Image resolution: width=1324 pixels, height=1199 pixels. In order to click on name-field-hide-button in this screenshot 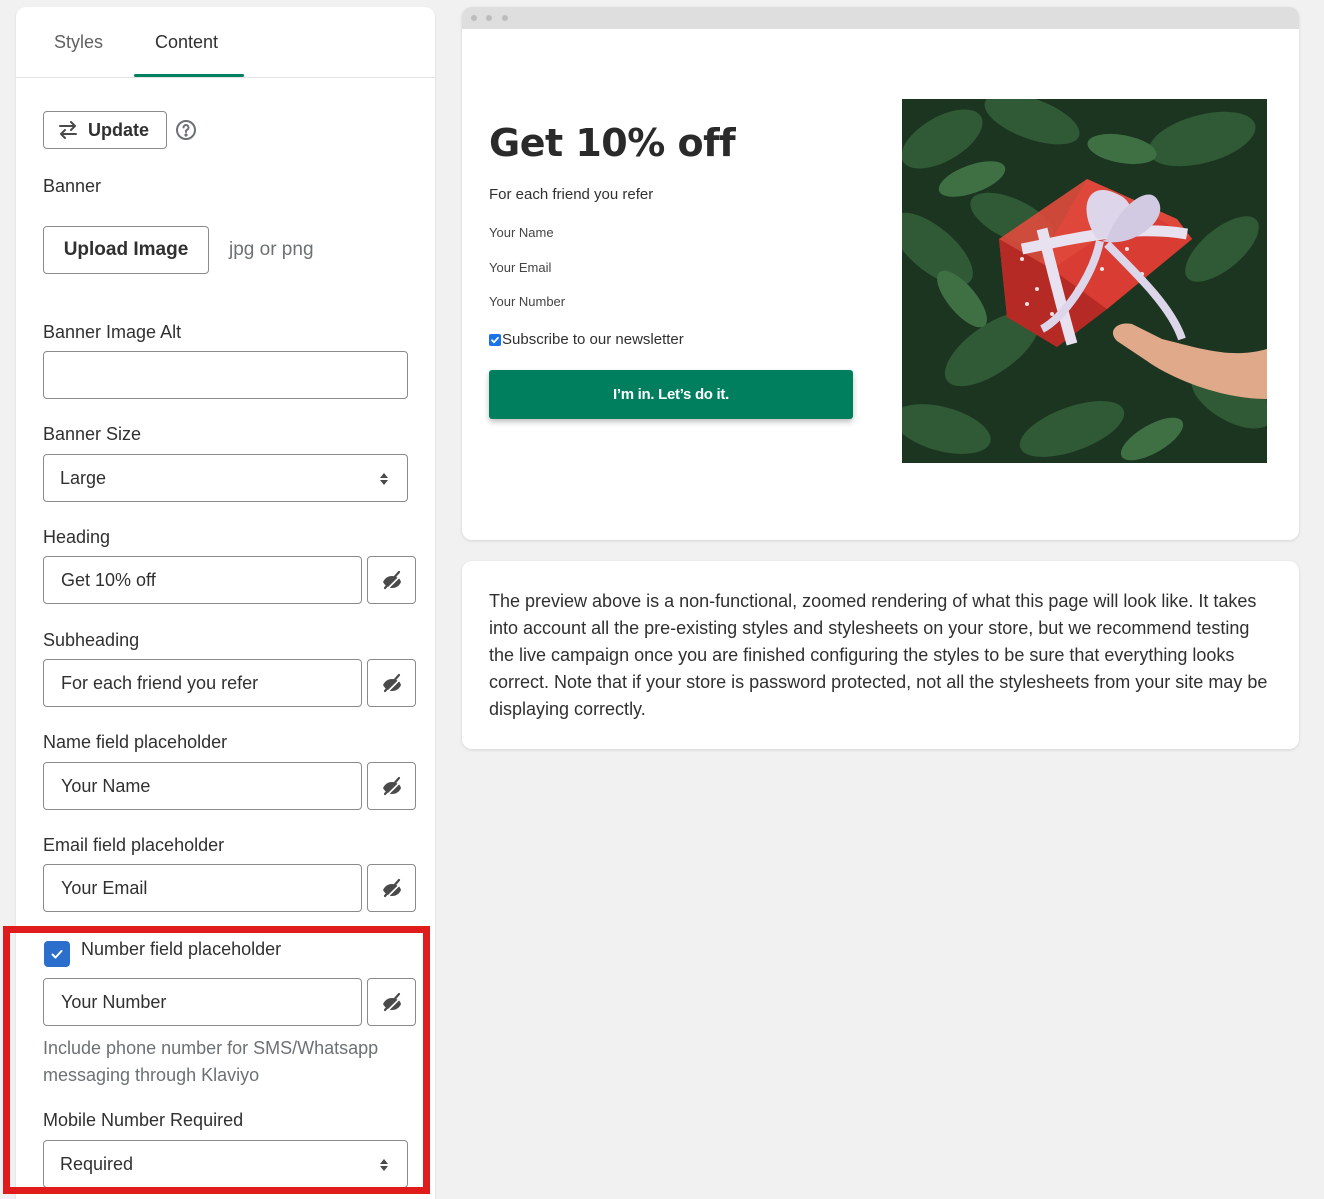, I will do `click(391, 786)`.